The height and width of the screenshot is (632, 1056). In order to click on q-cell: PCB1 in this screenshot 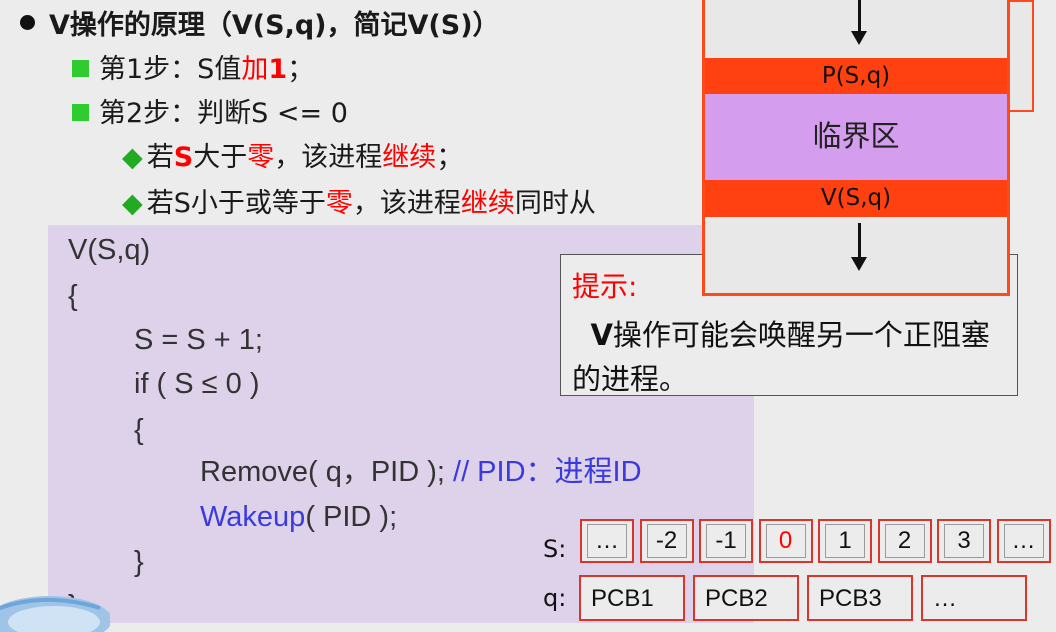, I will do `click(632, 598)`.